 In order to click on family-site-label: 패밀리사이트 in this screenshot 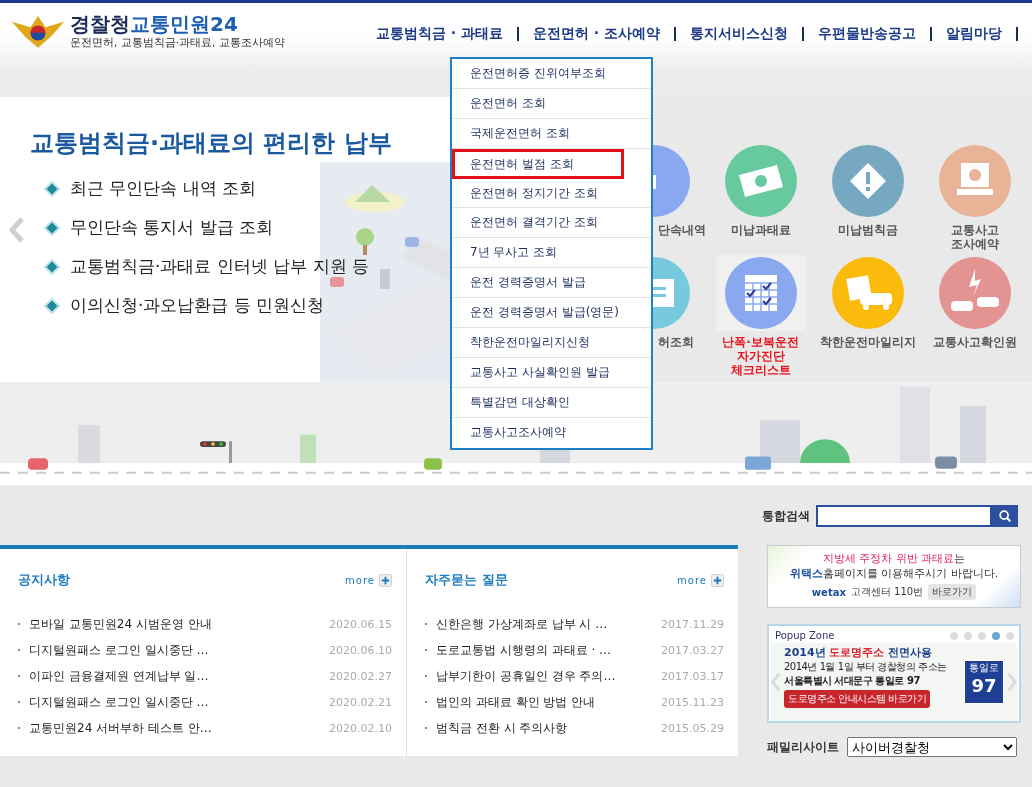, I will do `click(803, 747)`.